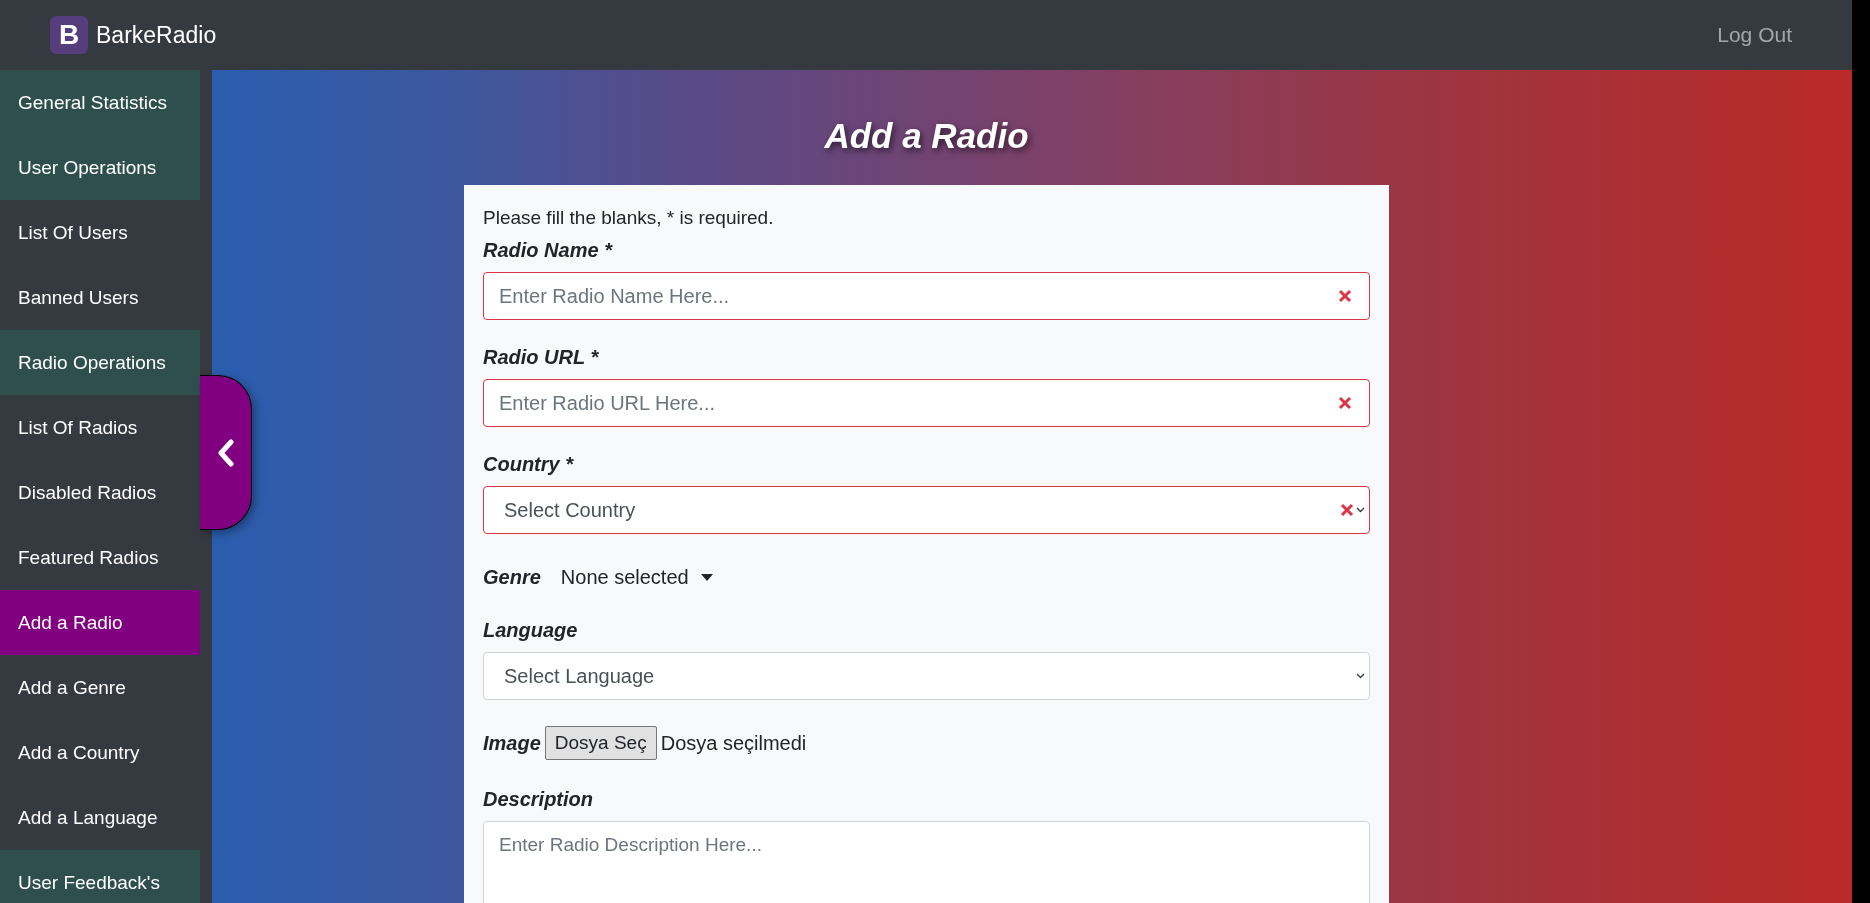 The width and height of the screenshot is (1870, 903). Describe the element at coordinates (926, 676) in the screenshot. I see `select-field: Select Language` at that location.